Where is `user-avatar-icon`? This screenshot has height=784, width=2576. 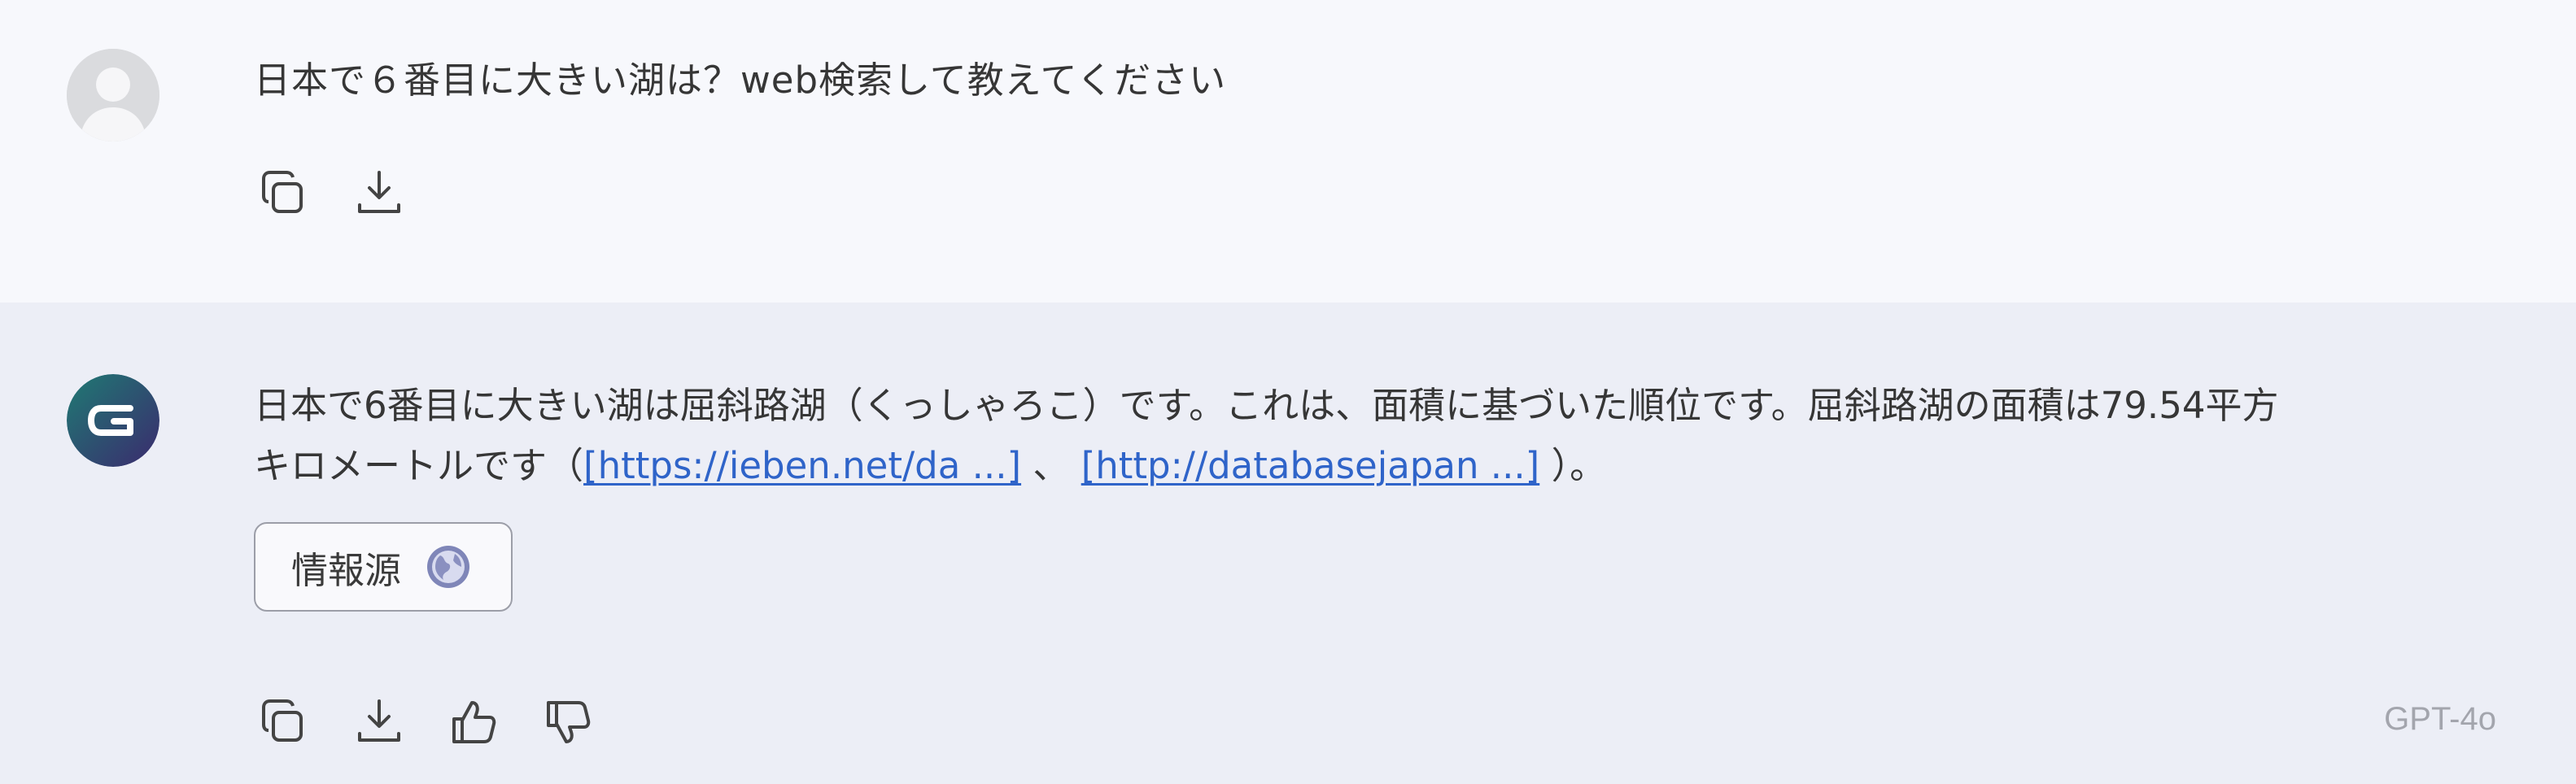
user-avatar-icon is located at coordinates (113, 95).